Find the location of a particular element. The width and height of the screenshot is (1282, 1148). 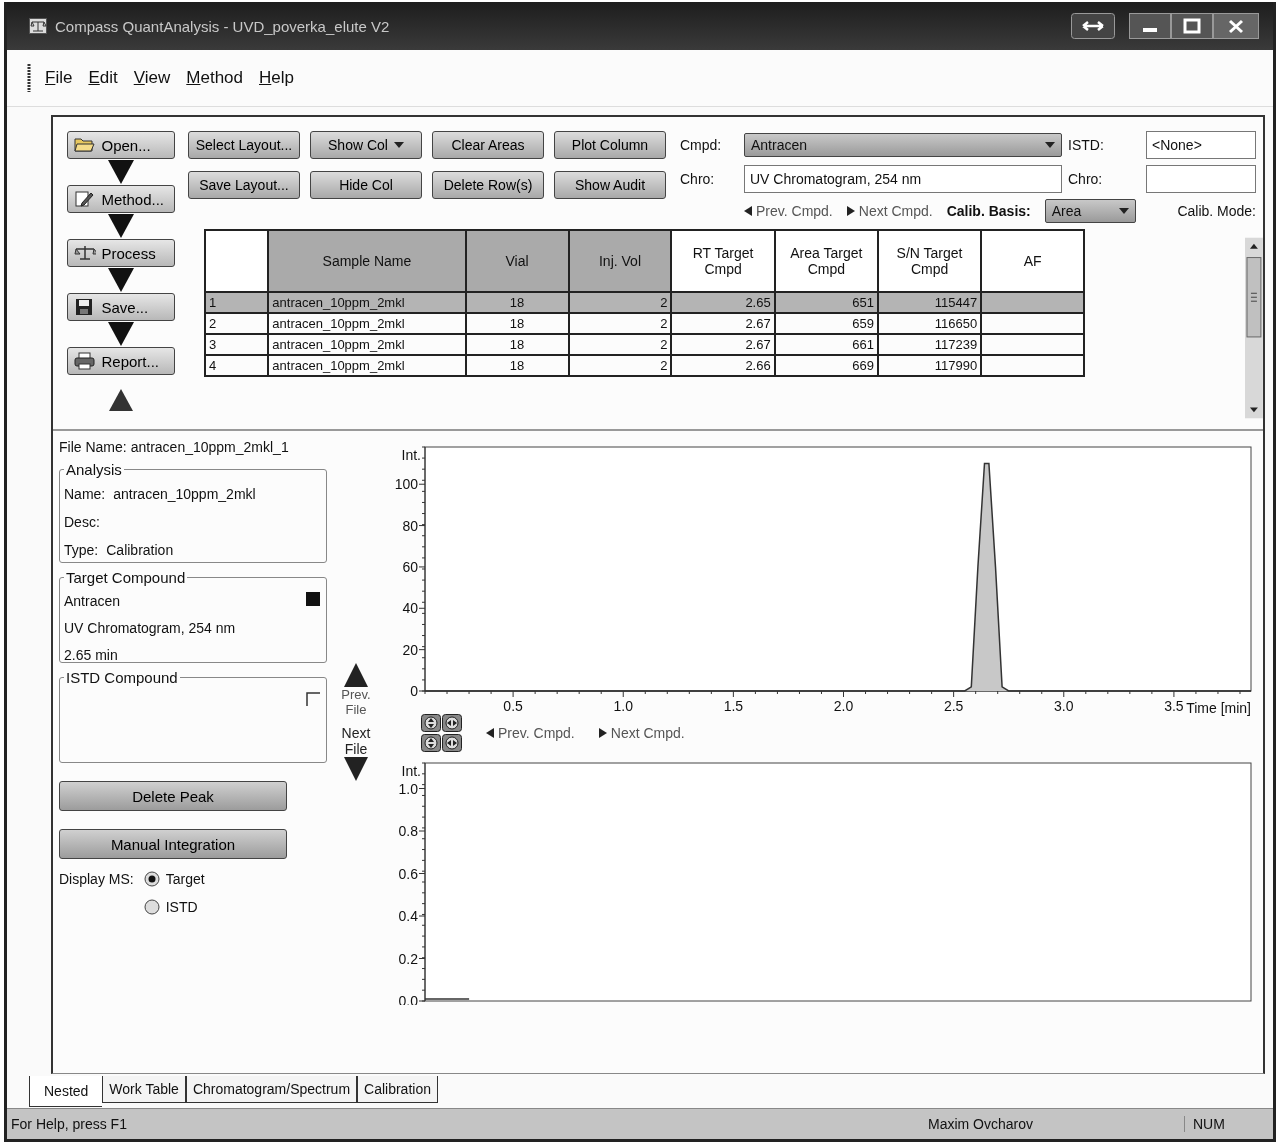

table-cell: 117239 is located at coordinates (929, 344).